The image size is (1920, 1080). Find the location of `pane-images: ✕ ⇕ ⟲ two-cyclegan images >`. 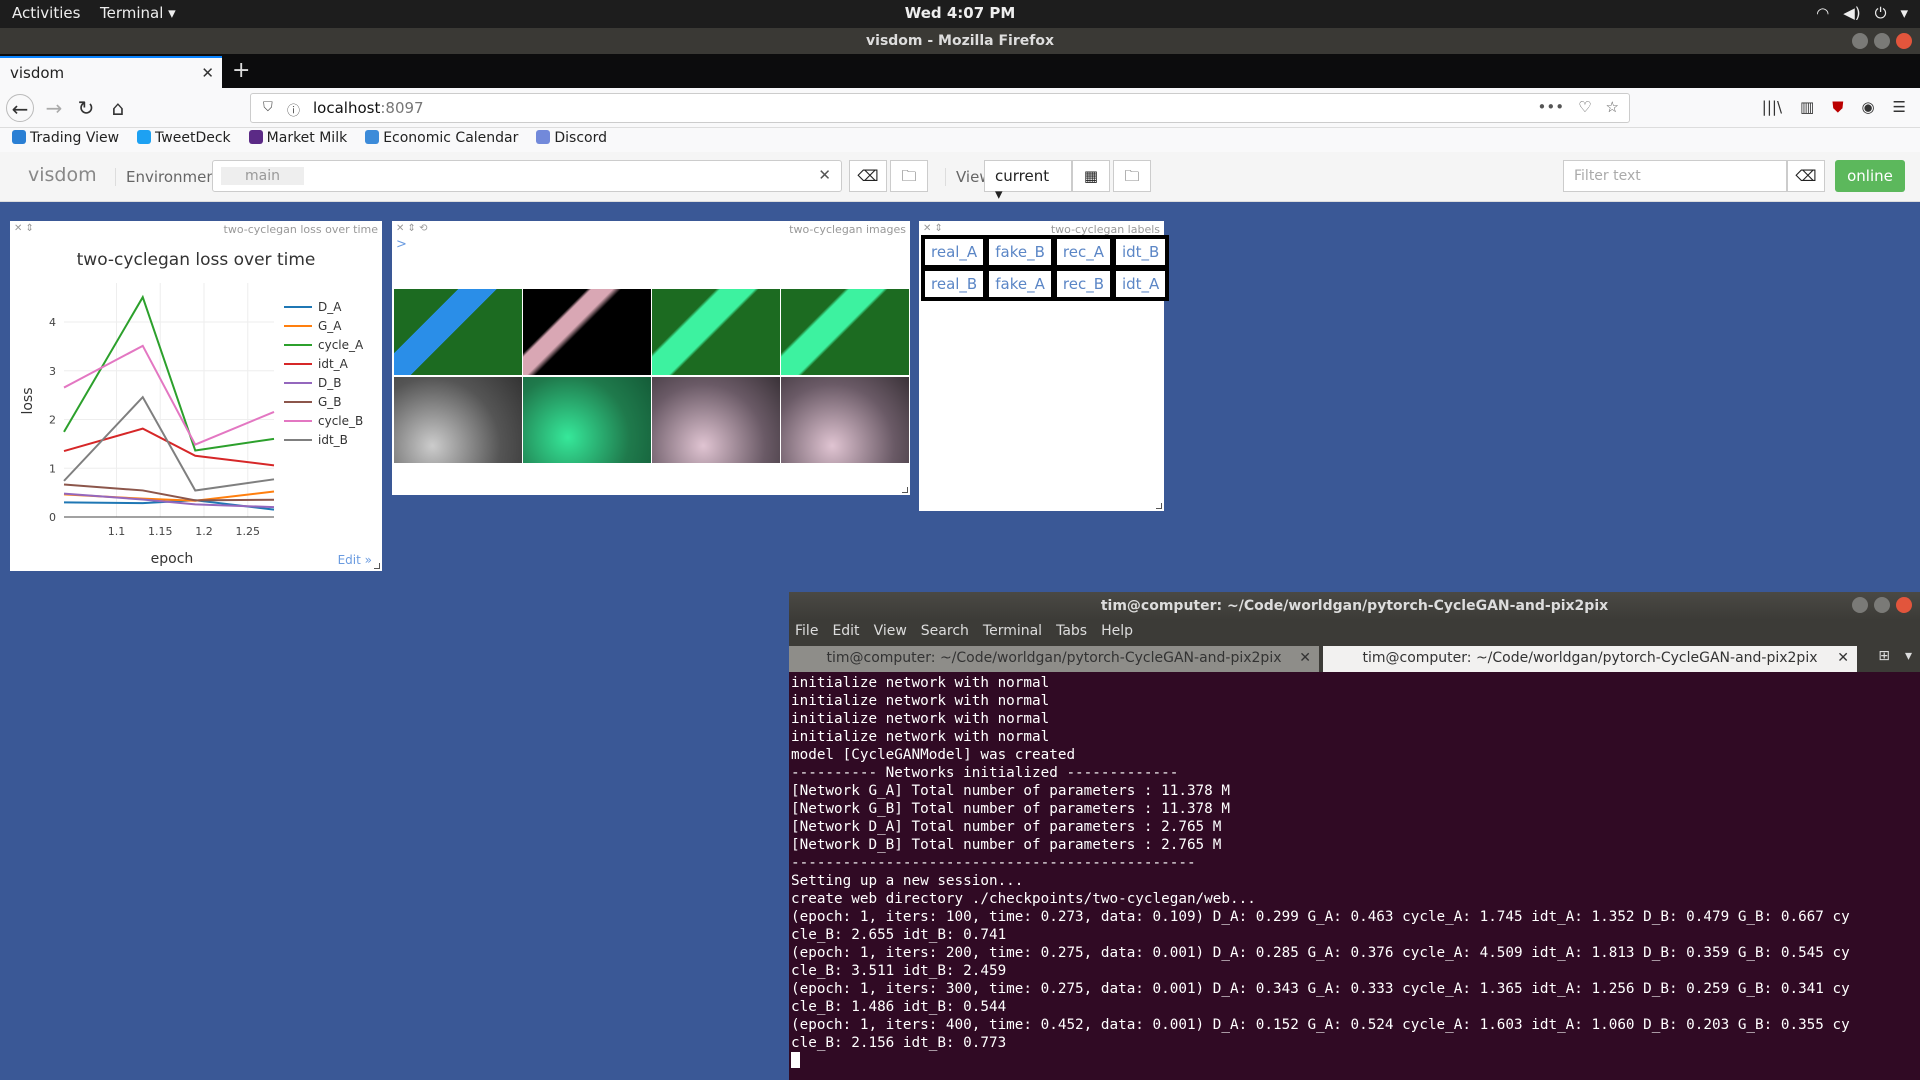

pane-images: ✕ ⇕ ⟲ two-cyclegan images > is located at coordinates (651, 358).